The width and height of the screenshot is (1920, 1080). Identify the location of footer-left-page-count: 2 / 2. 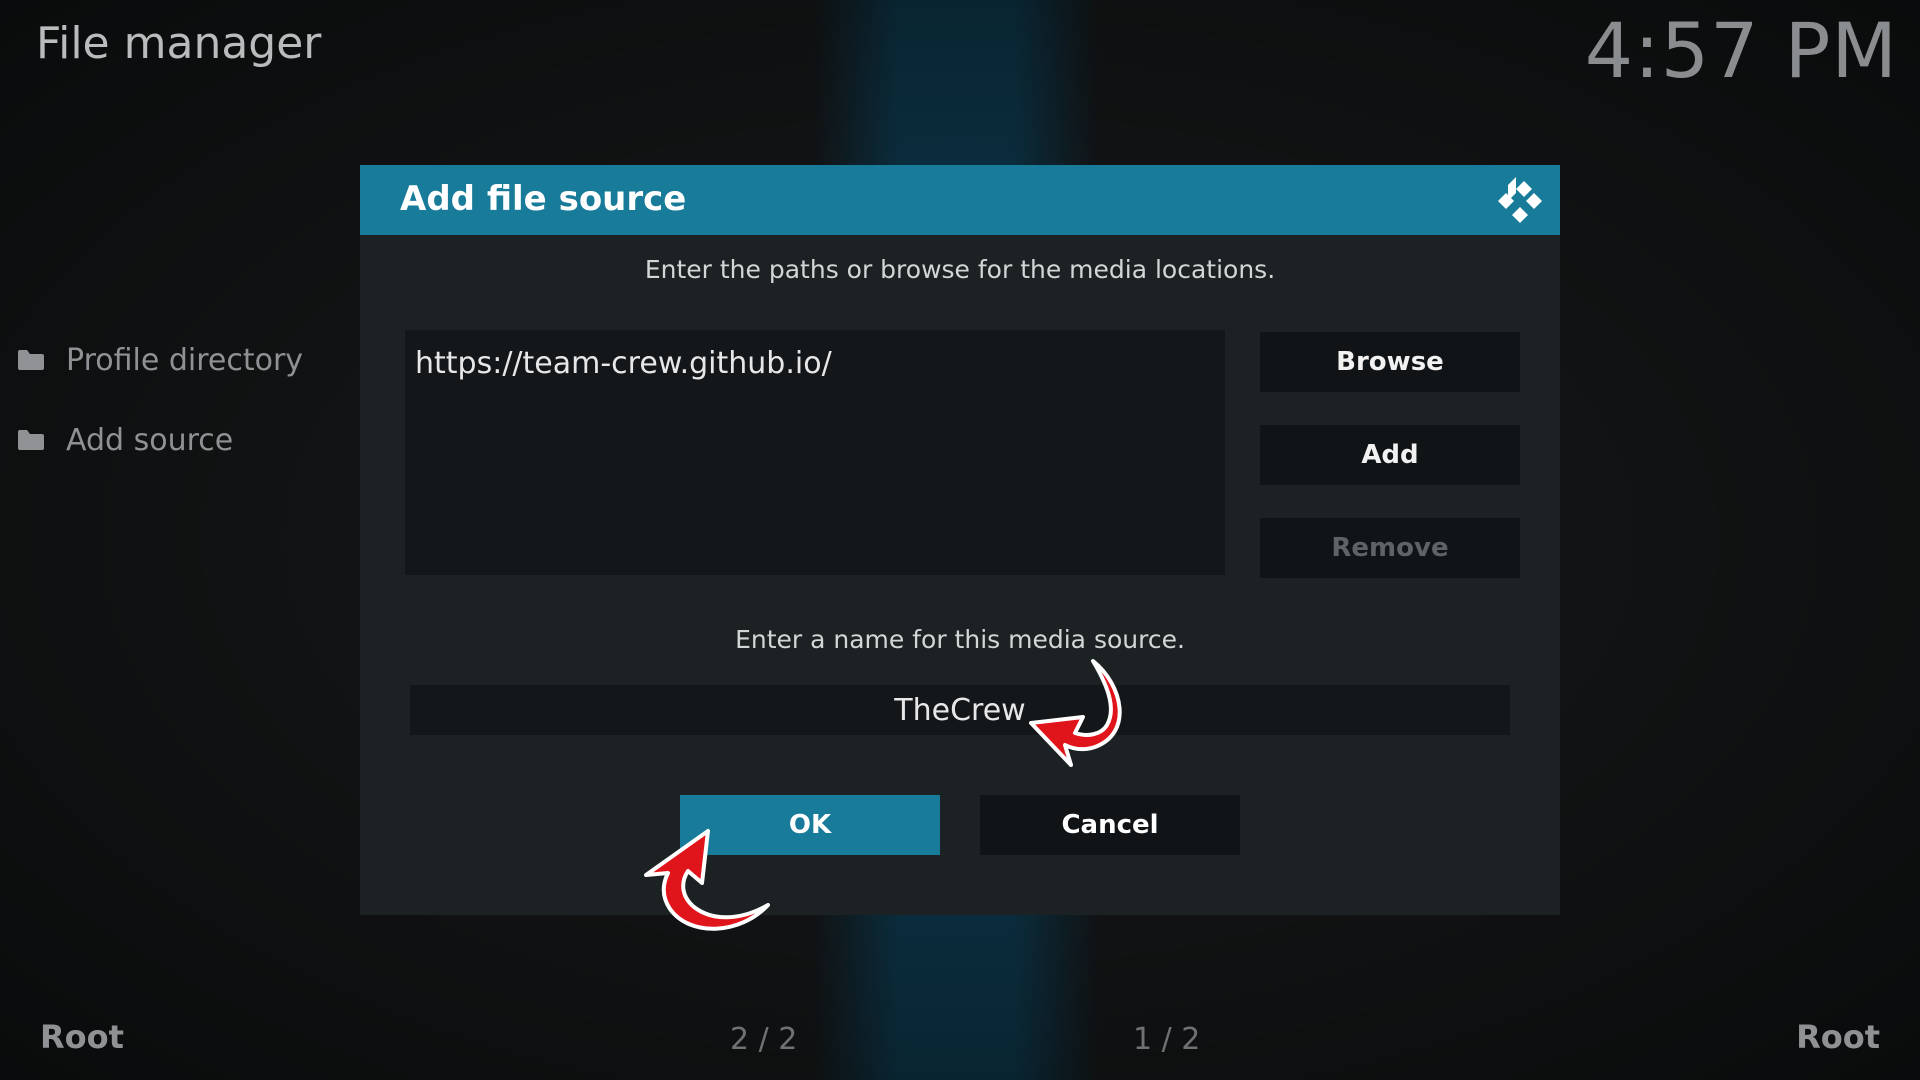
(764, 1039).